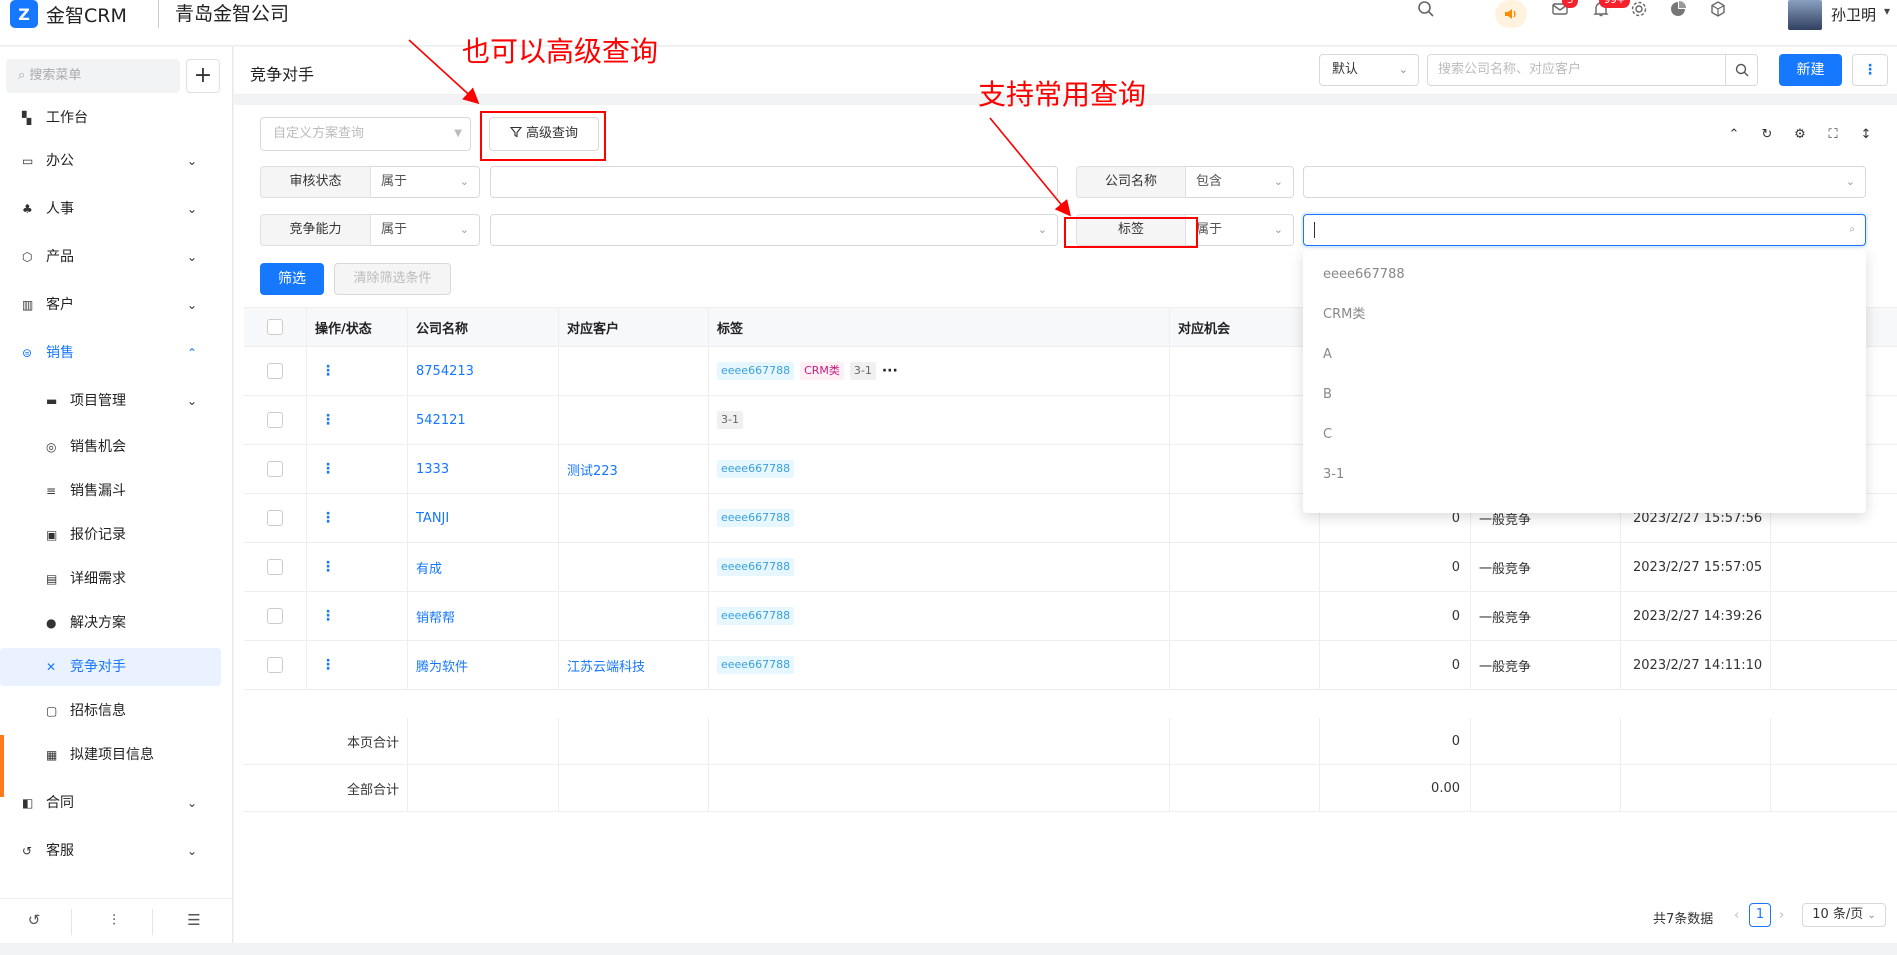  Describe the element at coordinates (292, 279) in the screenshot. I see `filter-button: 筛选` at that location.